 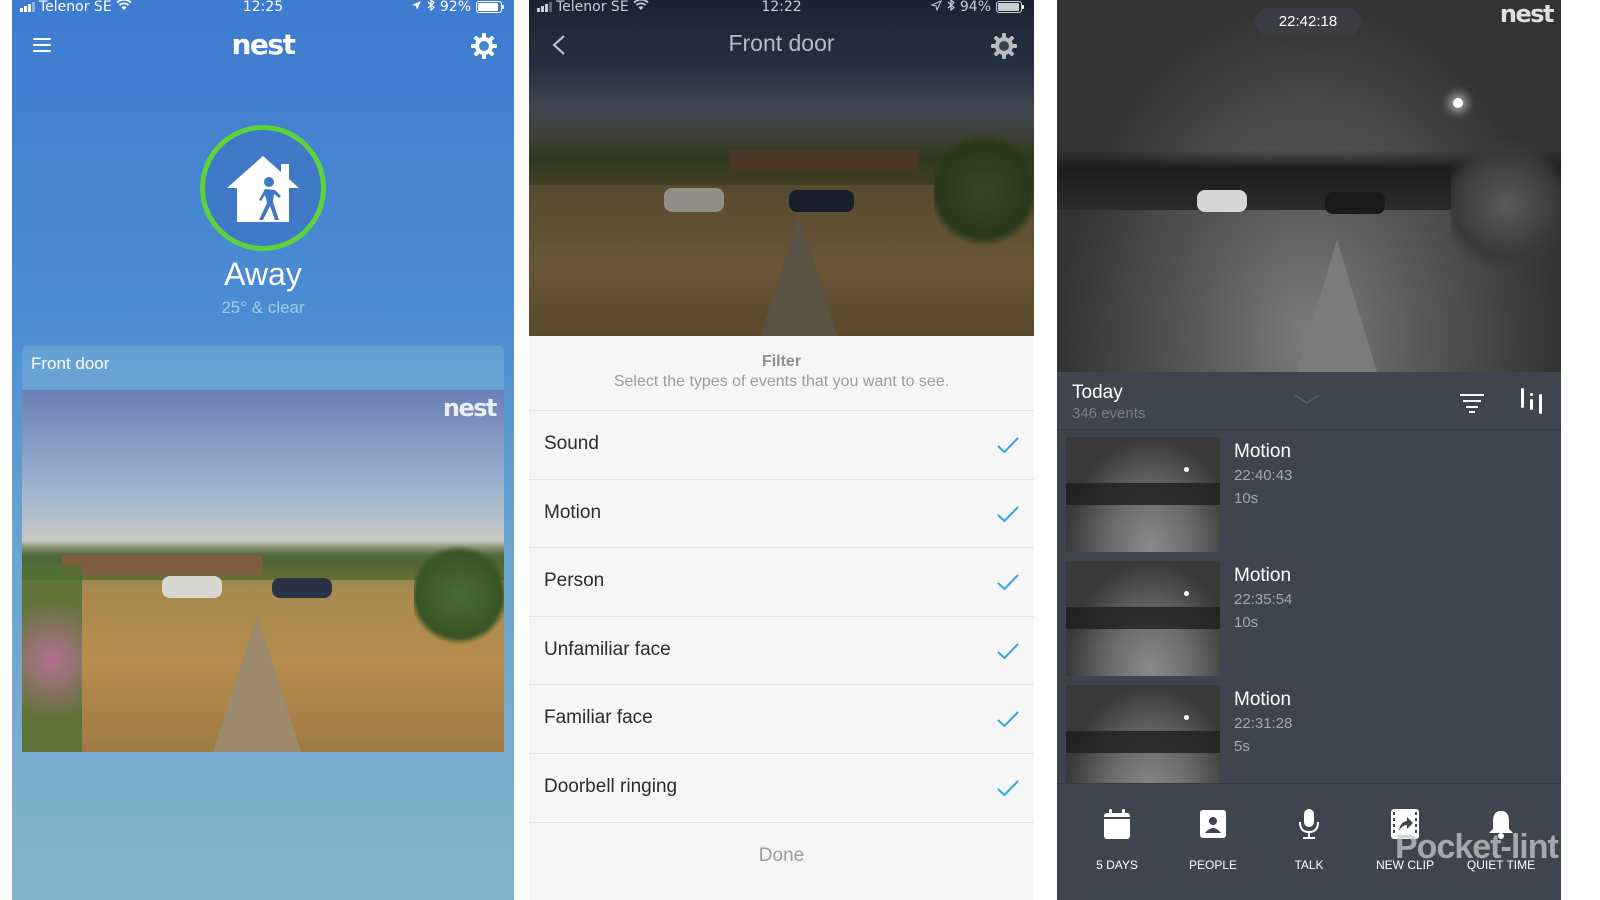 I want to click on camera-live-thumbnail: nest, so click(x=263, y=571).